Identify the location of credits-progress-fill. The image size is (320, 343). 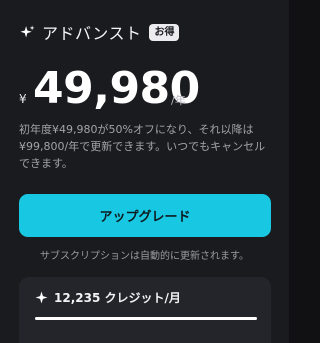
(146, 318).